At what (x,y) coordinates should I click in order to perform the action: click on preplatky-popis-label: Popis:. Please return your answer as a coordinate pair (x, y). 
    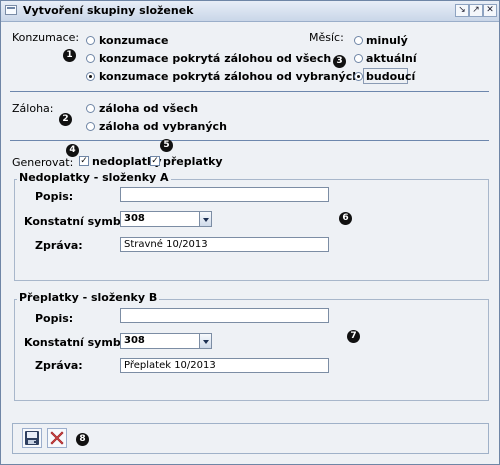
    Looking at the image, I should click on (54, 318).